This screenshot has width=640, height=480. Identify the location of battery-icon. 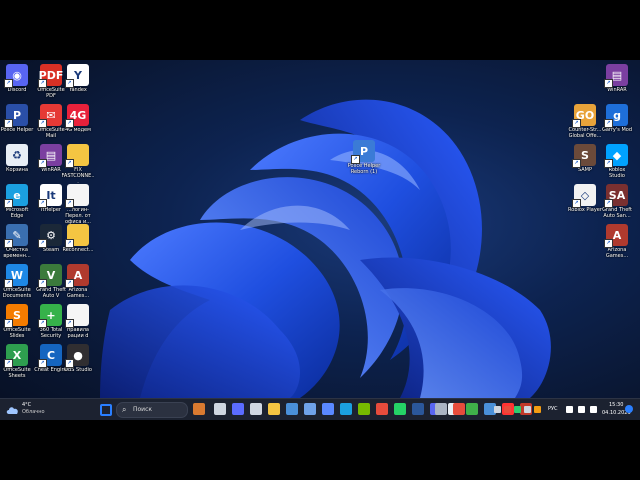
(593, 409).